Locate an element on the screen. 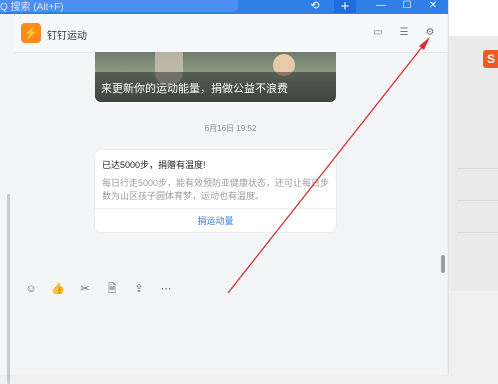  dingtalk-sport-app-icon: ⚡ is located at coordinates (31, 33).